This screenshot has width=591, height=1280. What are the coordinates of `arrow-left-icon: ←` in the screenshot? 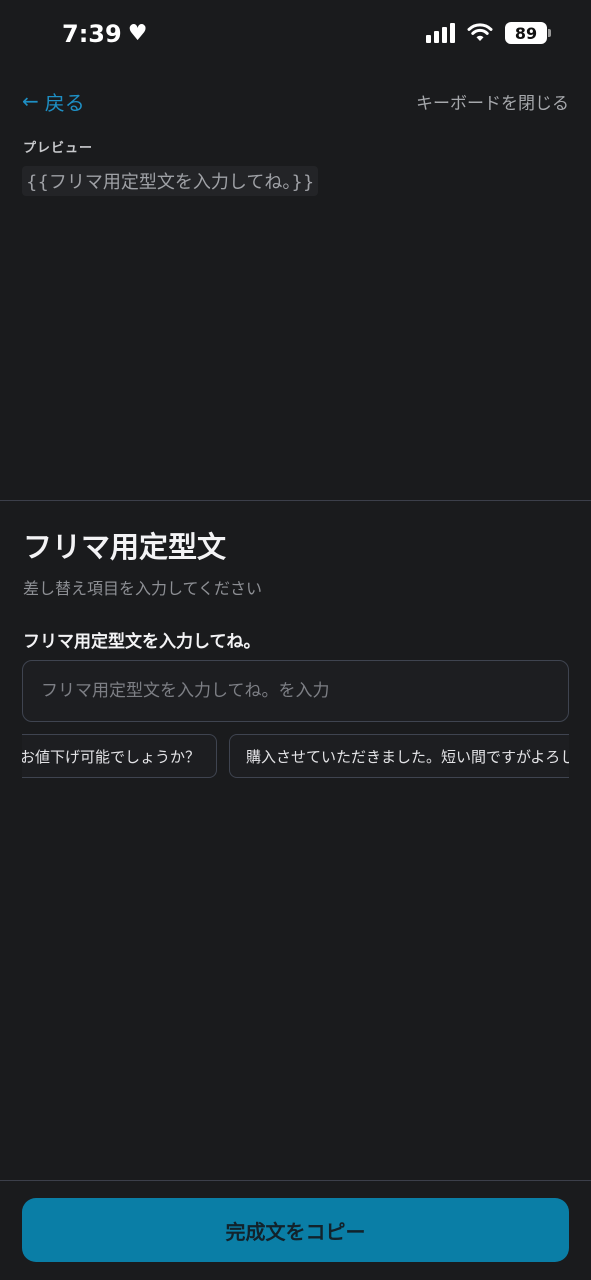 It's located at (30, 101).